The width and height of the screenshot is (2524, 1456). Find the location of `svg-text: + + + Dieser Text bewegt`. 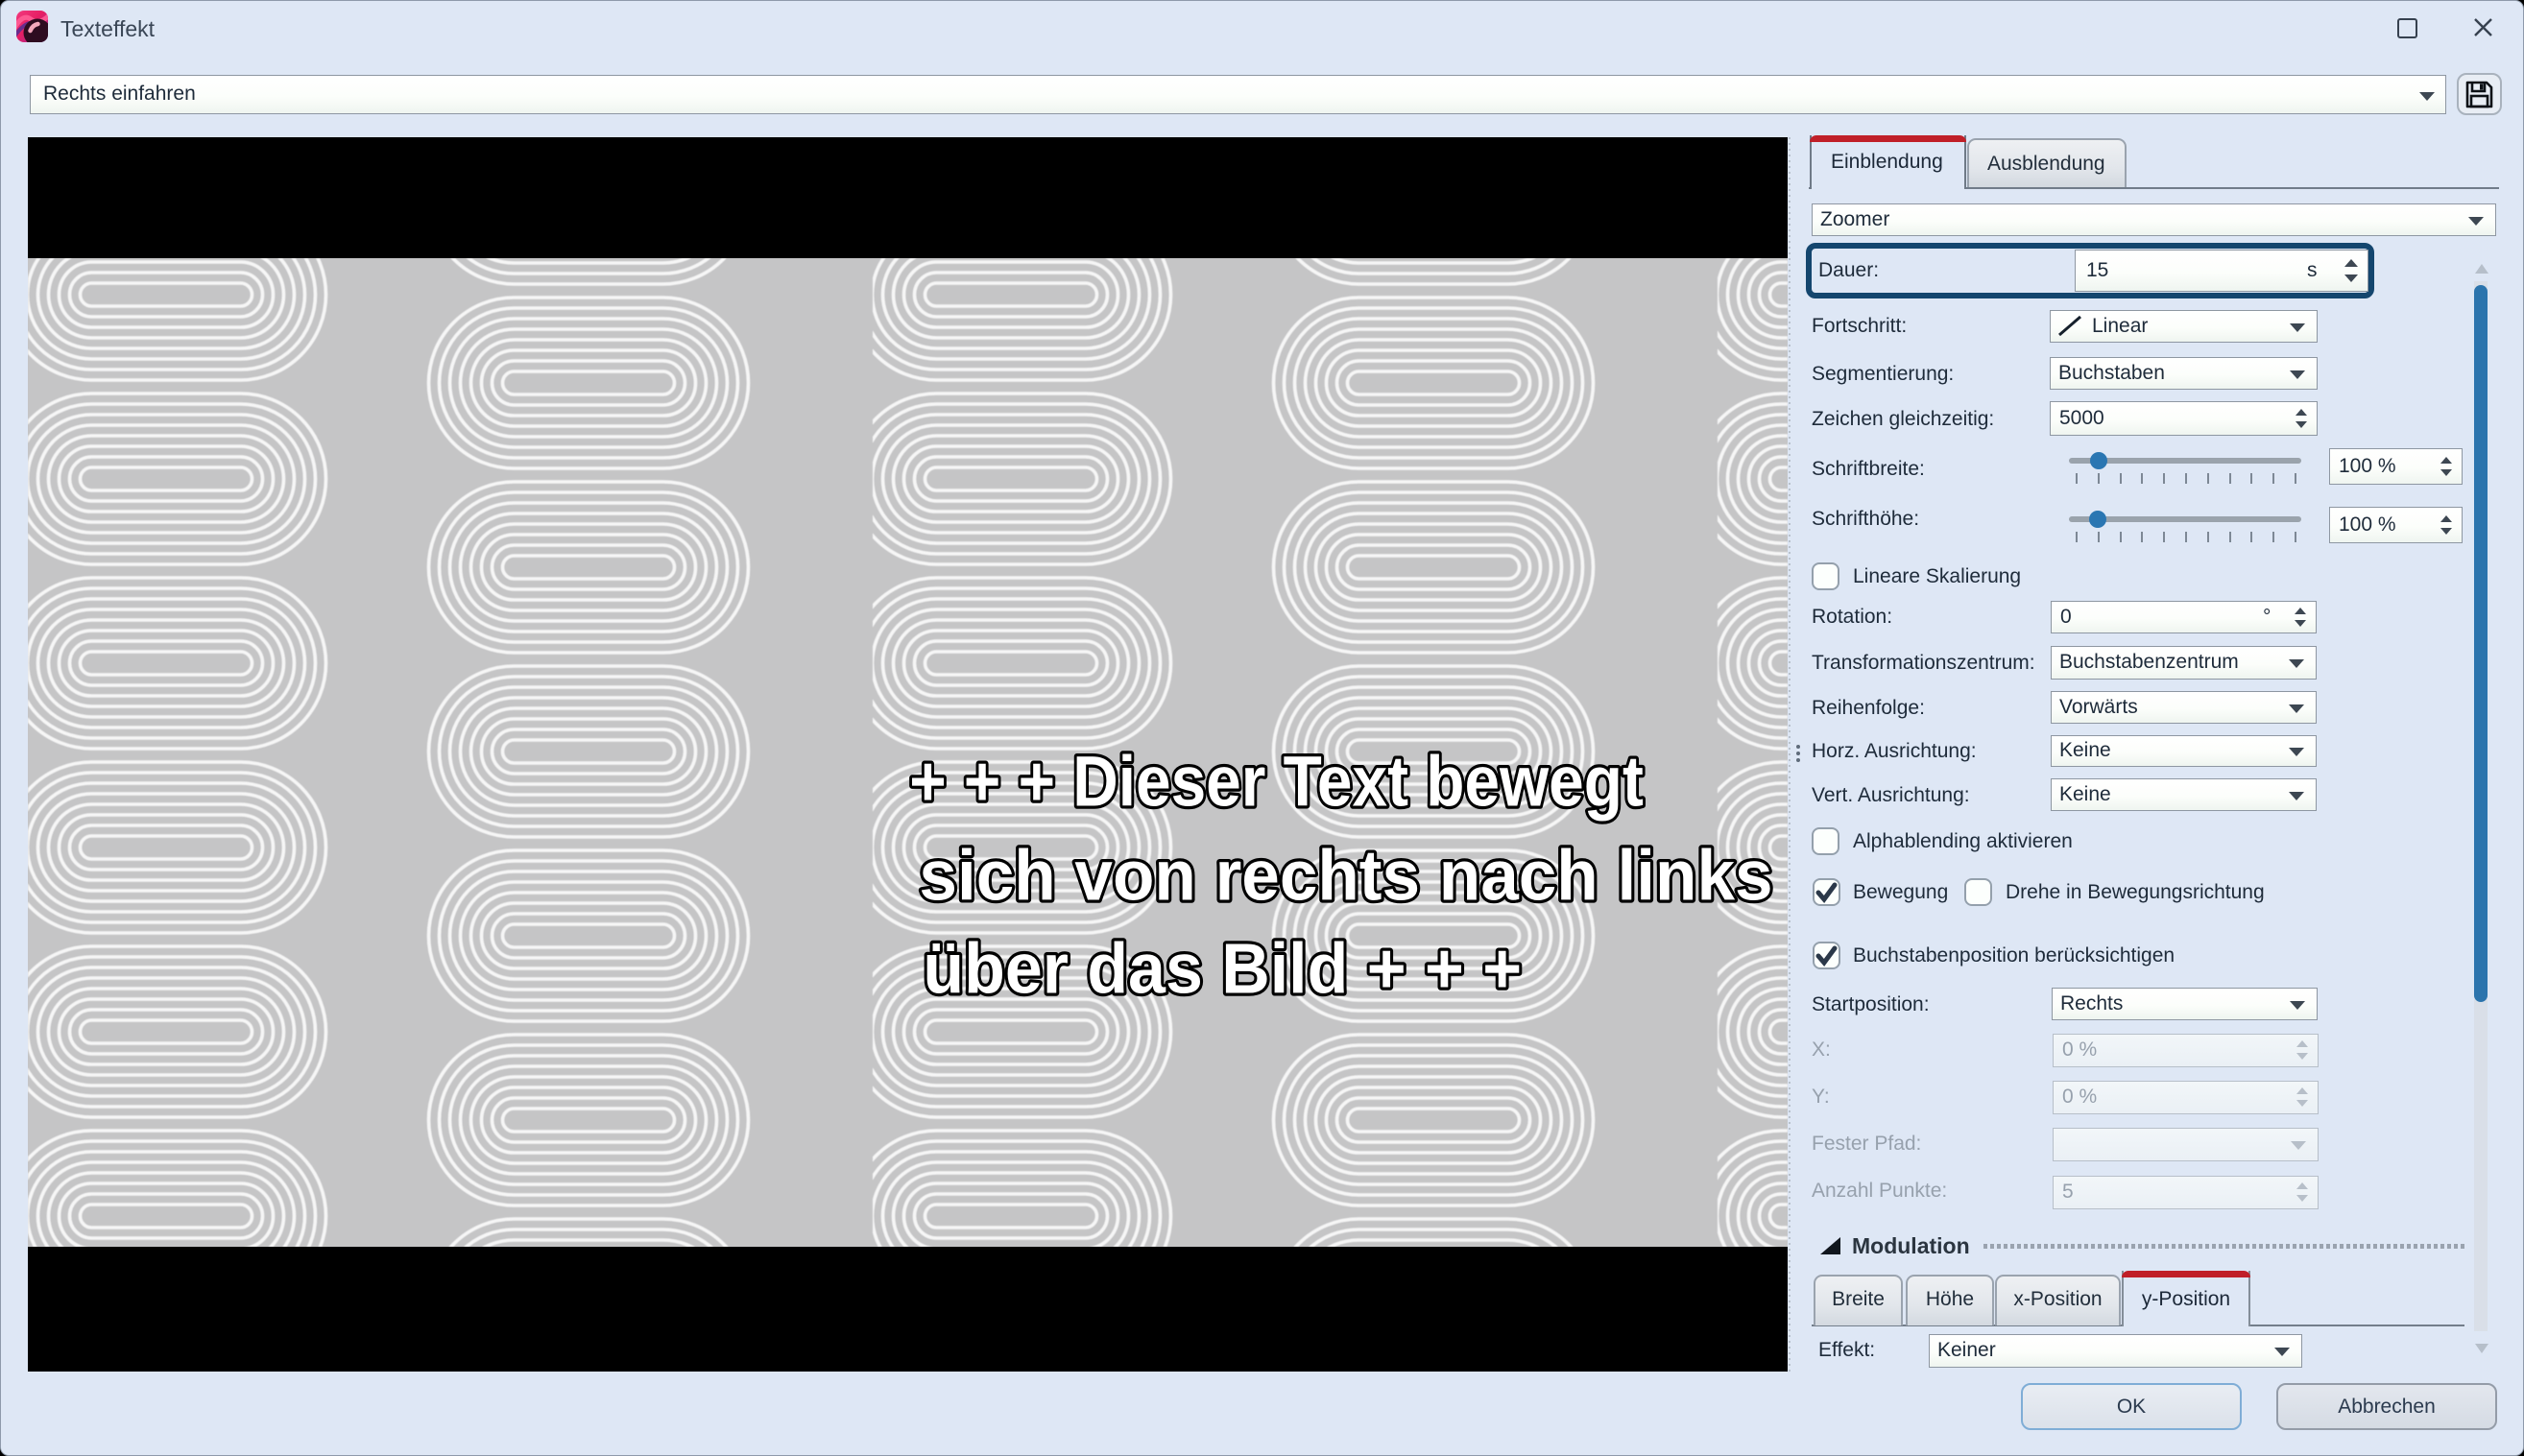

svg-text: + + + Dieser Text bewegt is located at coordinates (1276, 781).